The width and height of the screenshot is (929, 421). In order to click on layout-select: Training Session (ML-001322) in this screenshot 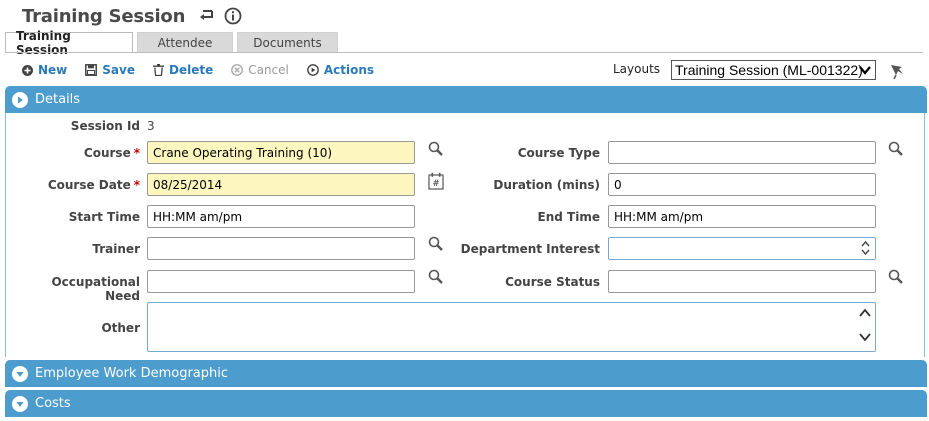, I will do `click(773, 70)`.